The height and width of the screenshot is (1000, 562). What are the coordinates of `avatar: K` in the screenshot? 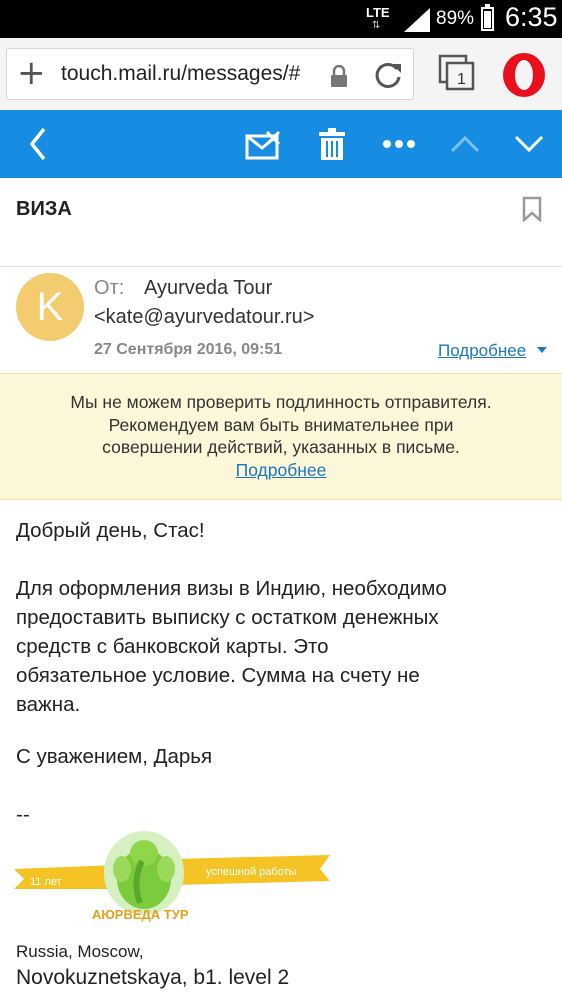 It's located at (50, 307).